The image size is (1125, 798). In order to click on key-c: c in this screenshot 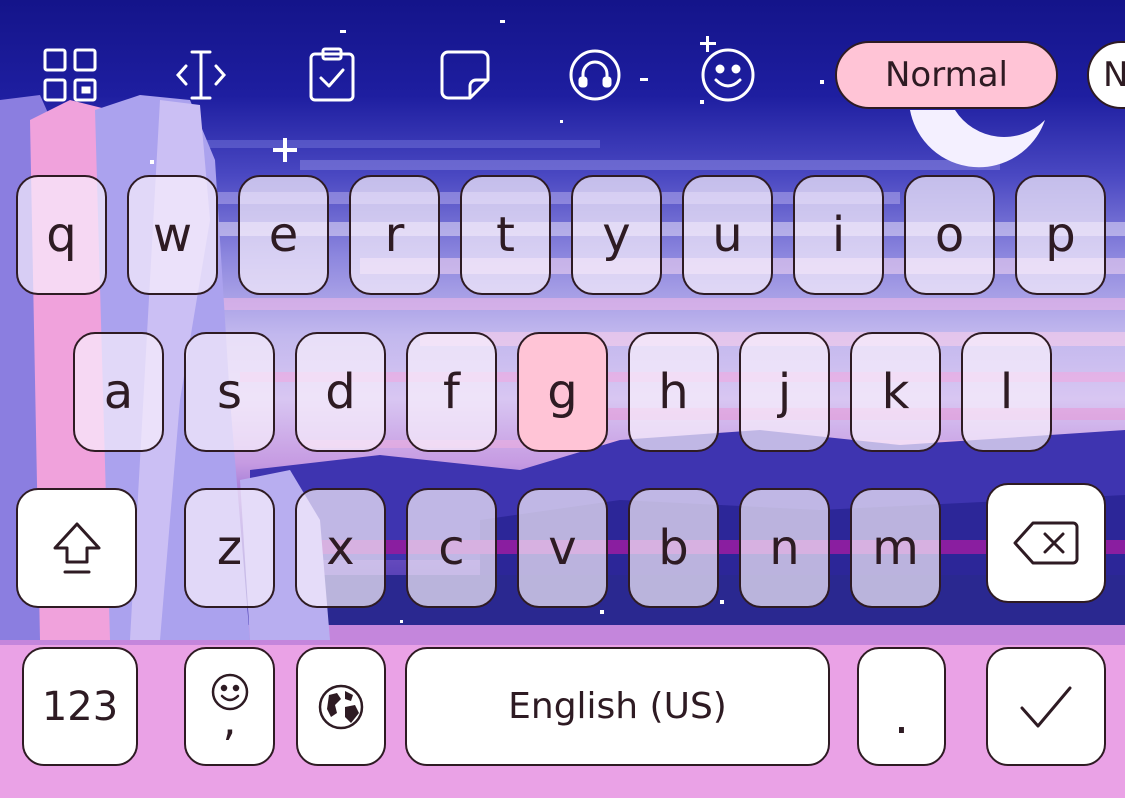, I will do `click(451, 548)`.